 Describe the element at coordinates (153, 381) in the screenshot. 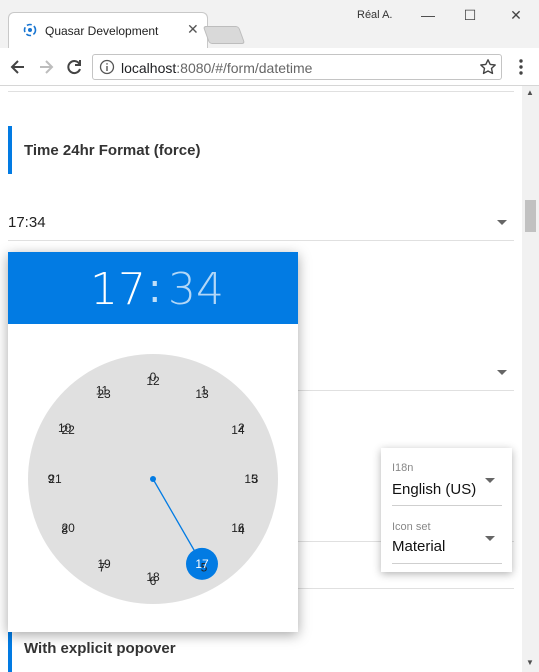

I see `clock-hour-12: 12` at that location.